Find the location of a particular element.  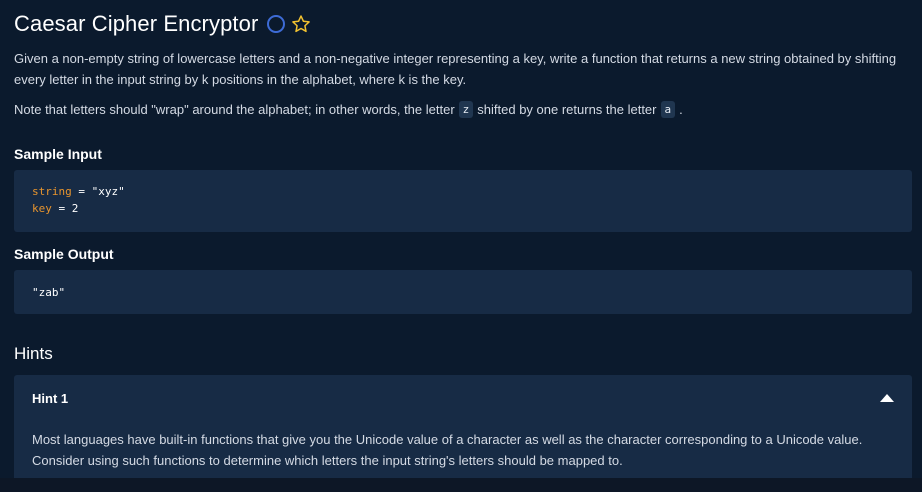

code-variable: key is located at coordinates (42, 208).